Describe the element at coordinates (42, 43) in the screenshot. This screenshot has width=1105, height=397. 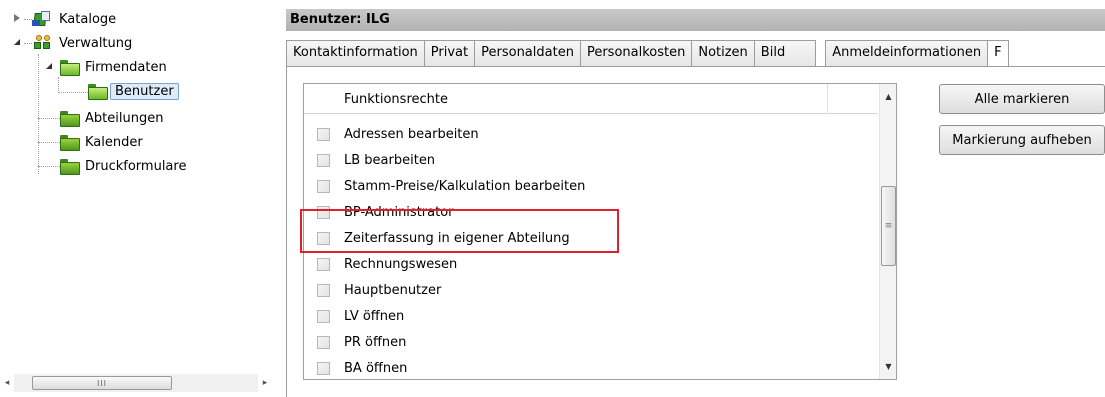
I see `administration-icon` at that location.